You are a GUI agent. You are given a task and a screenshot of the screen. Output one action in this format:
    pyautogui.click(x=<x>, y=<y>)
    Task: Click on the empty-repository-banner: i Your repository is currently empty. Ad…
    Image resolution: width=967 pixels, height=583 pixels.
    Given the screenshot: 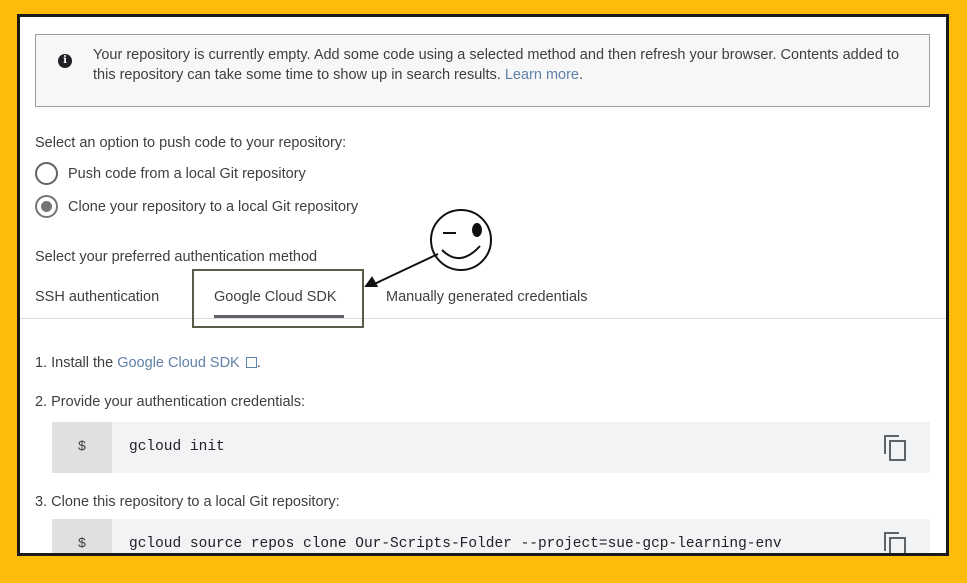 What is the action you would take?
    pyautogui.click(x=482, y=70)
    